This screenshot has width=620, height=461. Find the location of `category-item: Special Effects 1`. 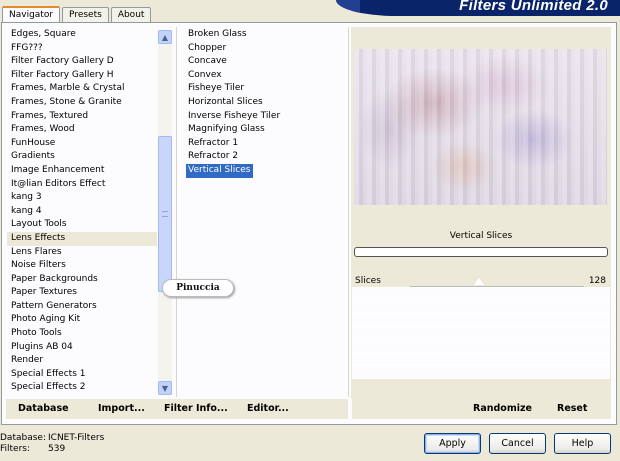

category-item: Special Effects 1 is located at coordinates (82, 375).